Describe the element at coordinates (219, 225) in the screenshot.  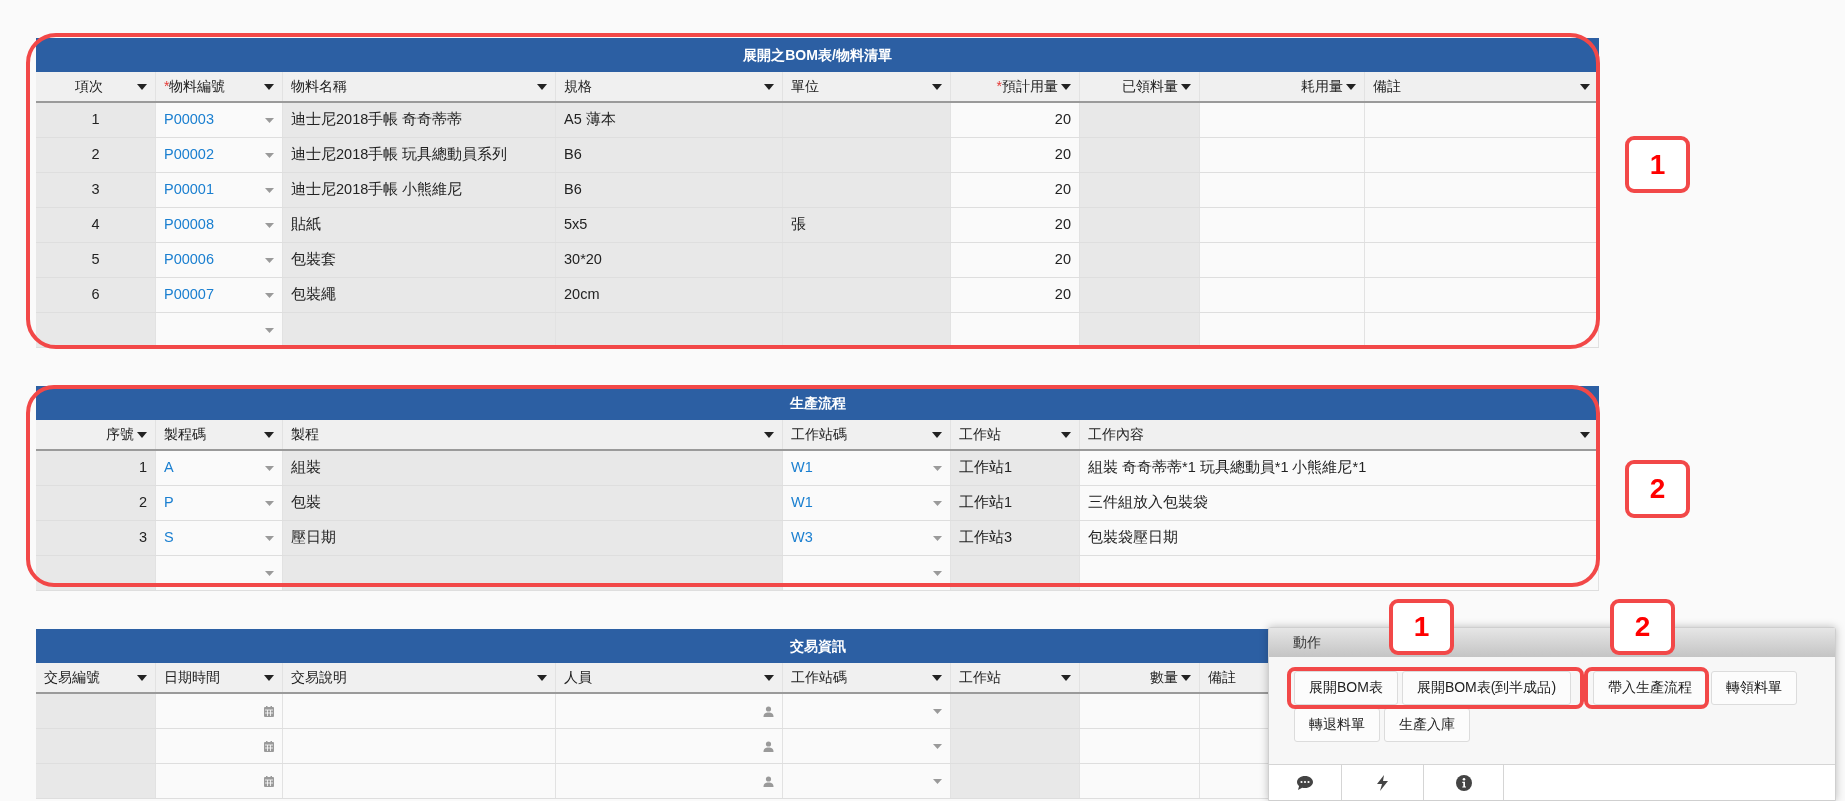
I see `dropdown-field: P00008` at that location.